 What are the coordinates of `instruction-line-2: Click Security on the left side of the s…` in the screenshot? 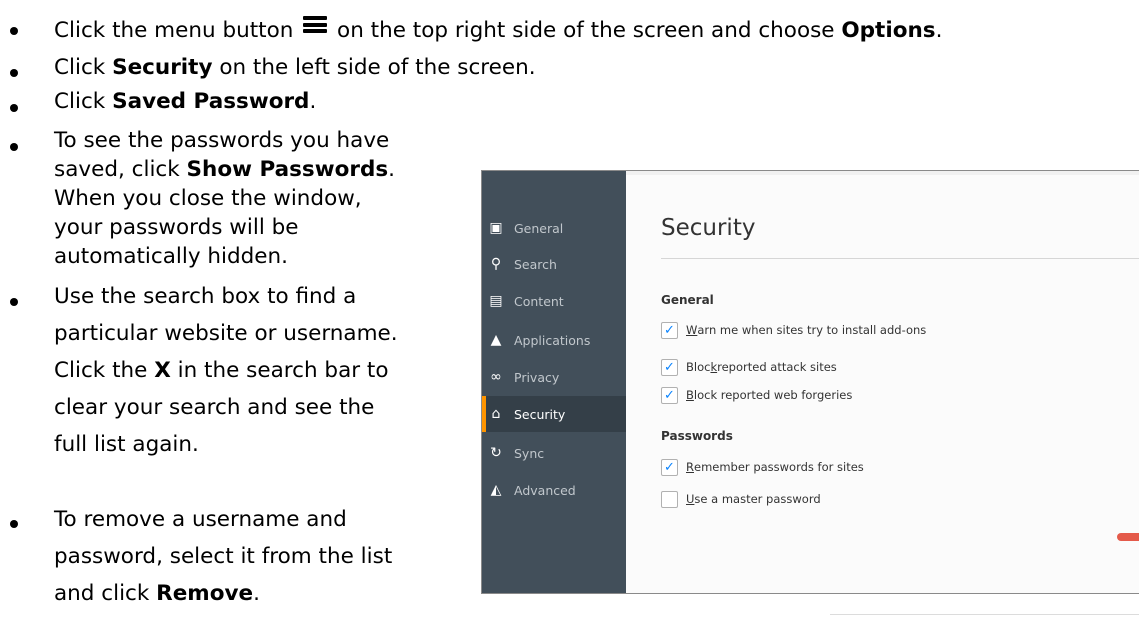 It's located at (295, 67).